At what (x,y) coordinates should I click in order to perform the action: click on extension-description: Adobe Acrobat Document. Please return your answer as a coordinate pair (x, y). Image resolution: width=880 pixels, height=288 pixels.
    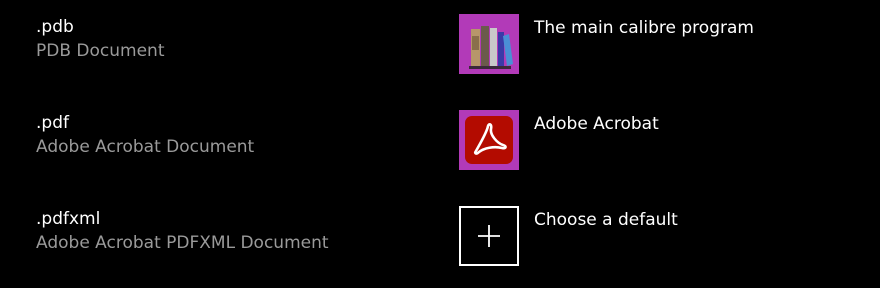
    Looking at the image, I should click on (145, 147).